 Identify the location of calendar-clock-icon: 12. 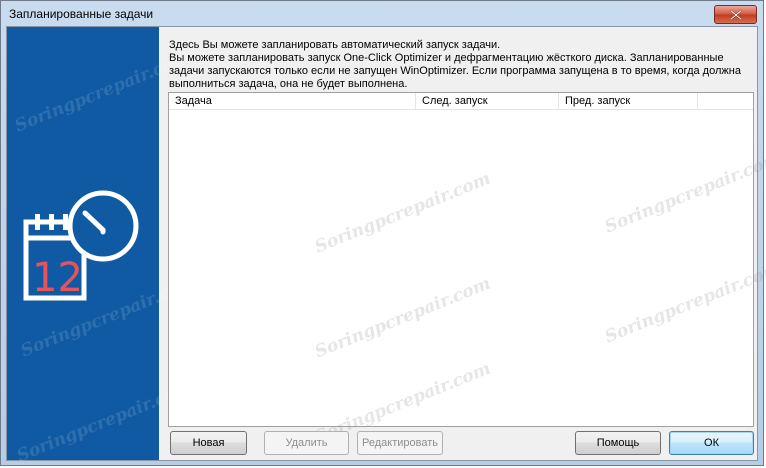
(81, 245).